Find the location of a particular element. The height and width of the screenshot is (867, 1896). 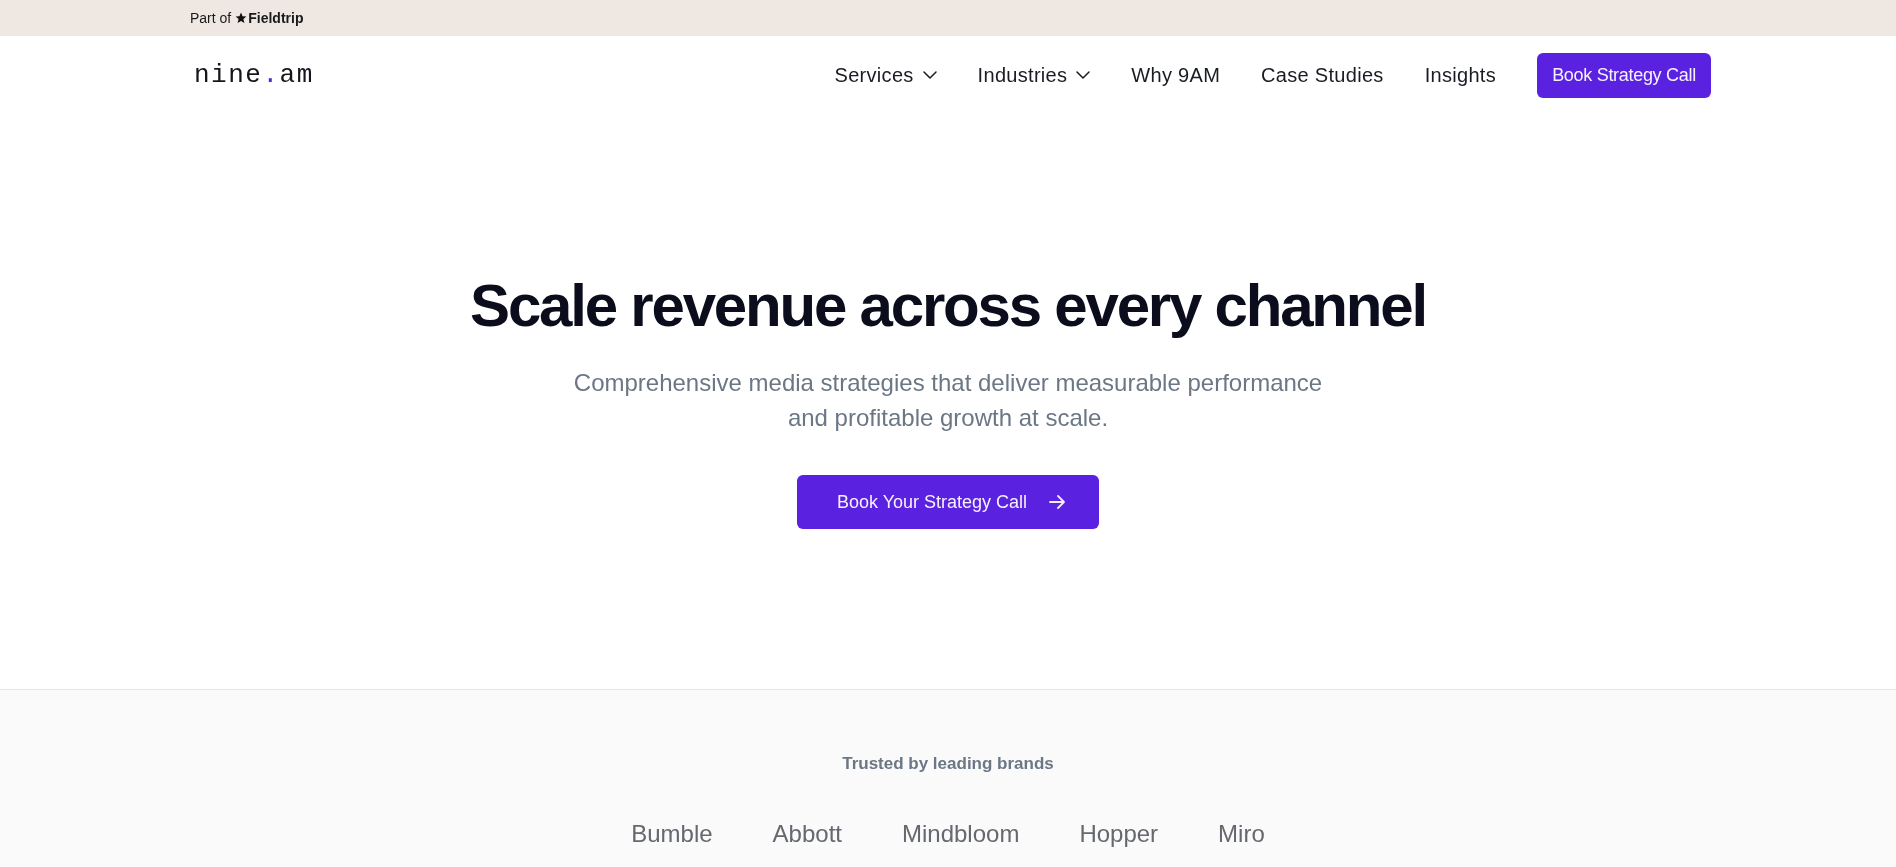

nav-link: Insights is located at coordinates (1460, 75).